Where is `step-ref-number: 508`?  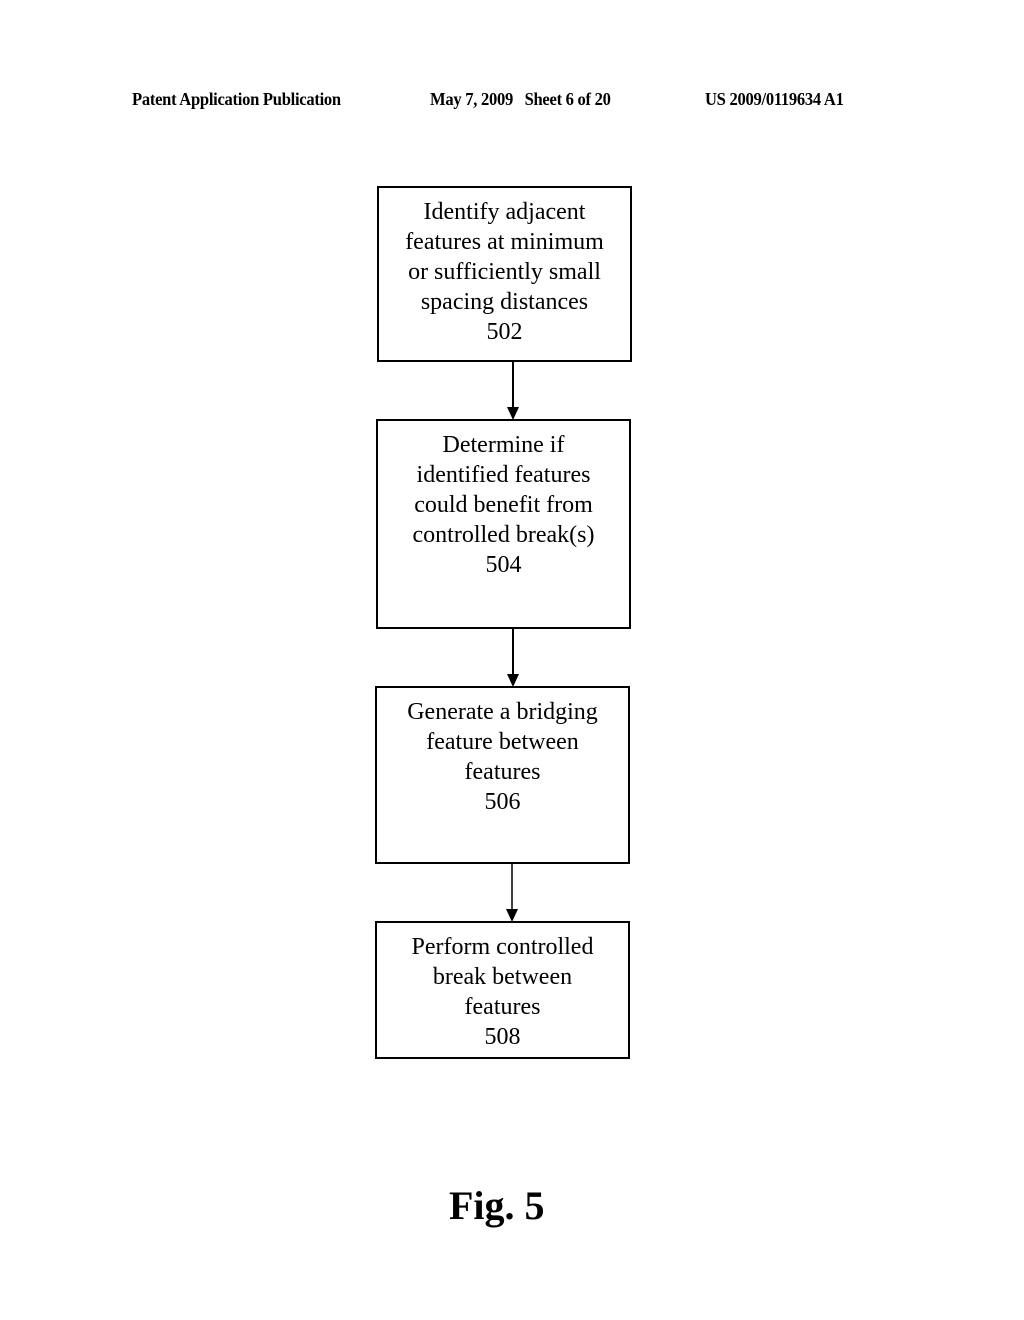 step-ref-number: 508 is located at coordinates (502, 1037).